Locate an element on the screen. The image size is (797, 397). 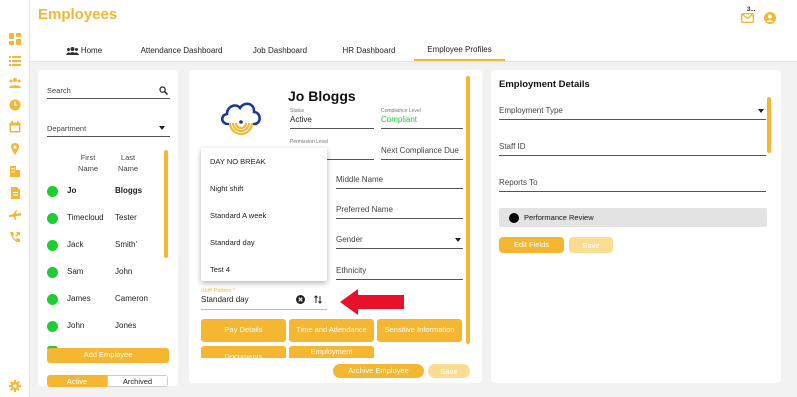
performance-review-label: Performance Review is located at coordinates (559, 217).